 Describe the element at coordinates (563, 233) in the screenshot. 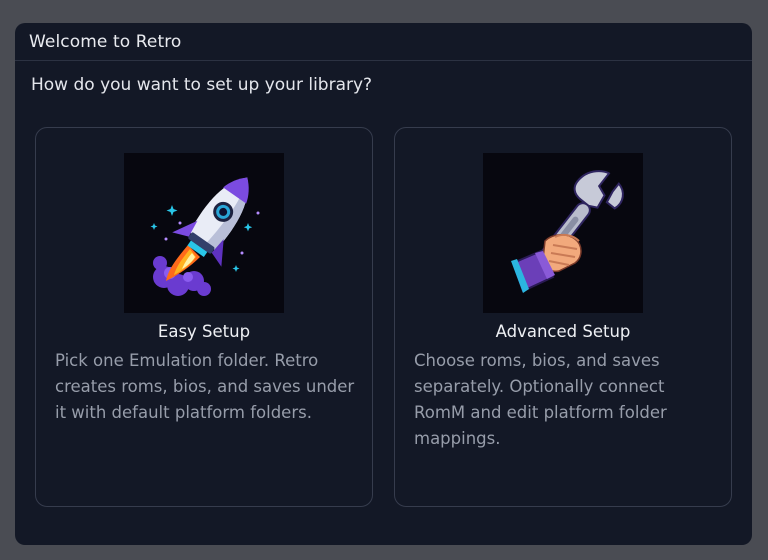

I see `wrench-icon` at that location.